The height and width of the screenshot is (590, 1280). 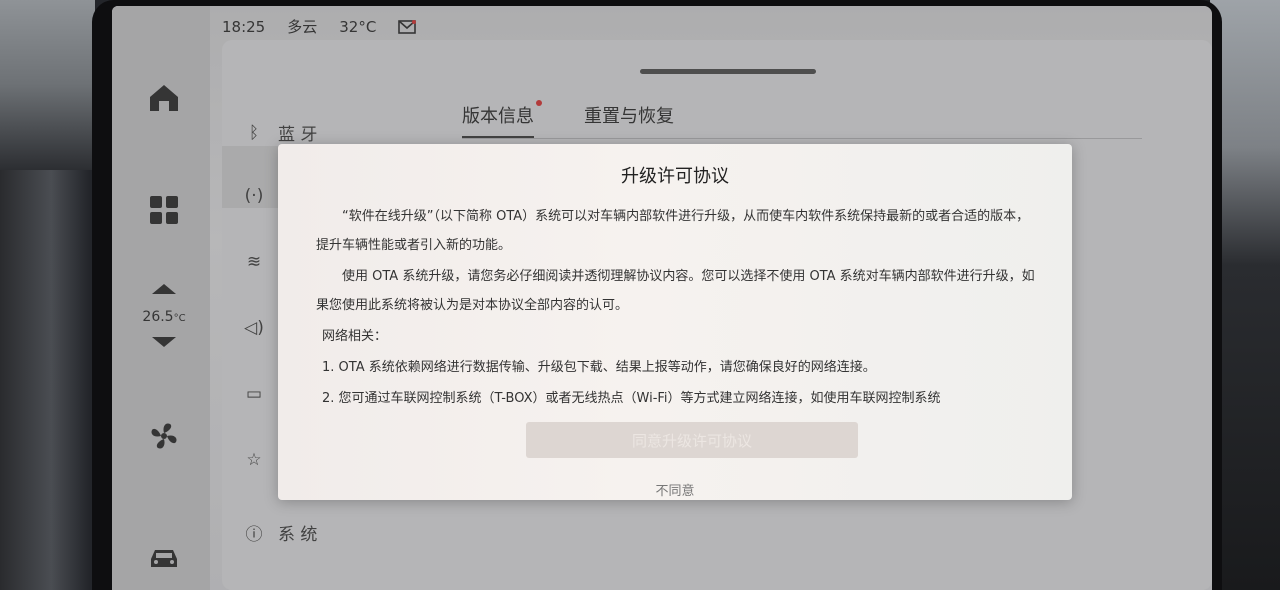 What do you see at coordinates (675, 489) in the screenshot?
I see `disagree-button: 不同意` at bounding box center [675, 489].